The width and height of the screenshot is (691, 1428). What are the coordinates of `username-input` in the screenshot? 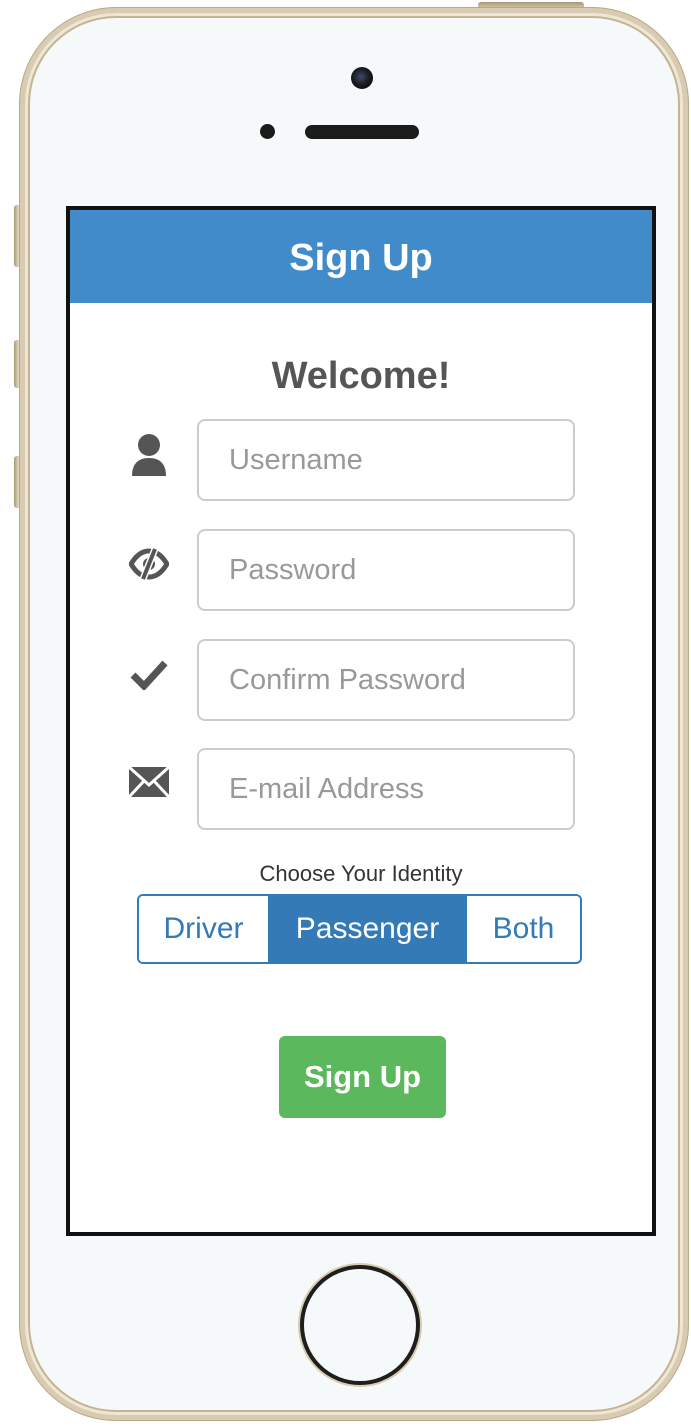 It's located at (386, 460).